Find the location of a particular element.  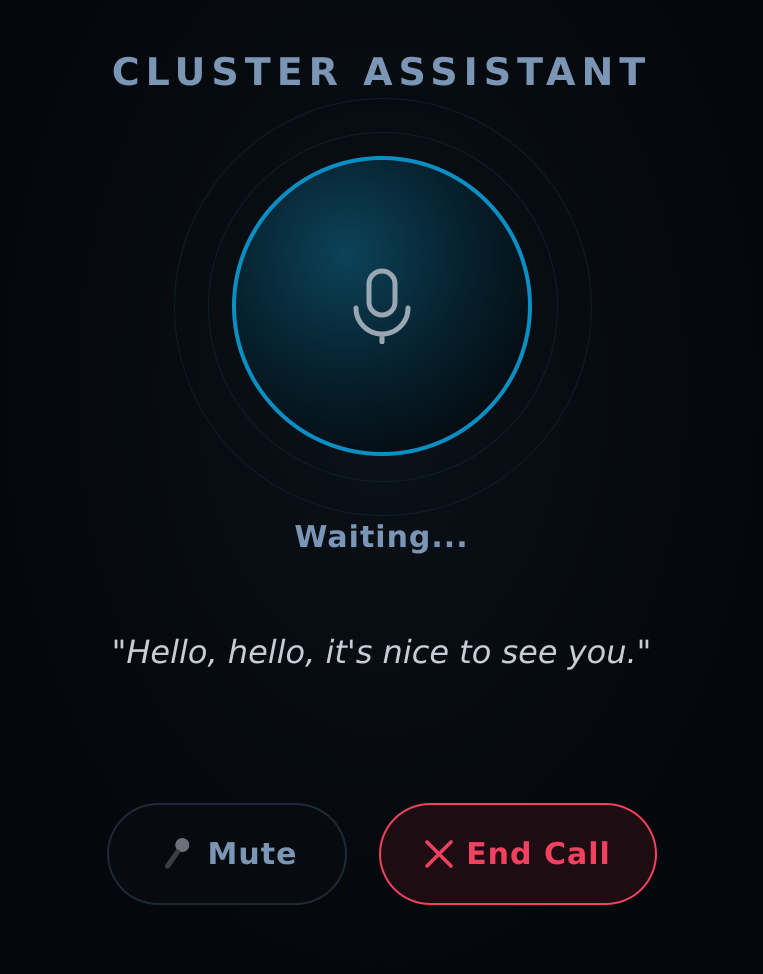

transcript-text: "Hello, hello, it's nice to see you." is located at coordinates (382, 652).